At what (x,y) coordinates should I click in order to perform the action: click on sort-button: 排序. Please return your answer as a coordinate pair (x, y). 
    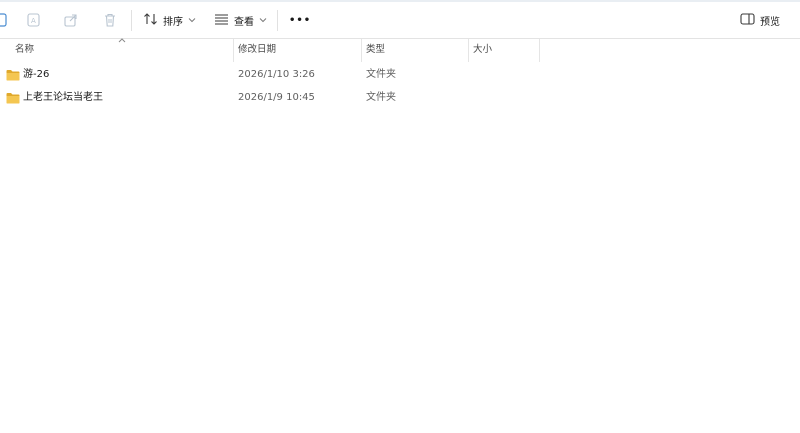
    Looking at the image, I should click on (169, 20).